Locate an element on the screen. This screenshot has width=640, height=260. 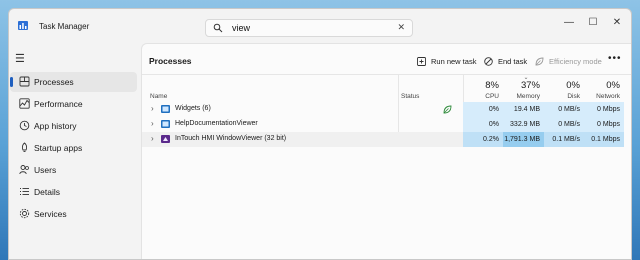
memory-cell: 1,791.3 MB is located at coordinates (523, 139).